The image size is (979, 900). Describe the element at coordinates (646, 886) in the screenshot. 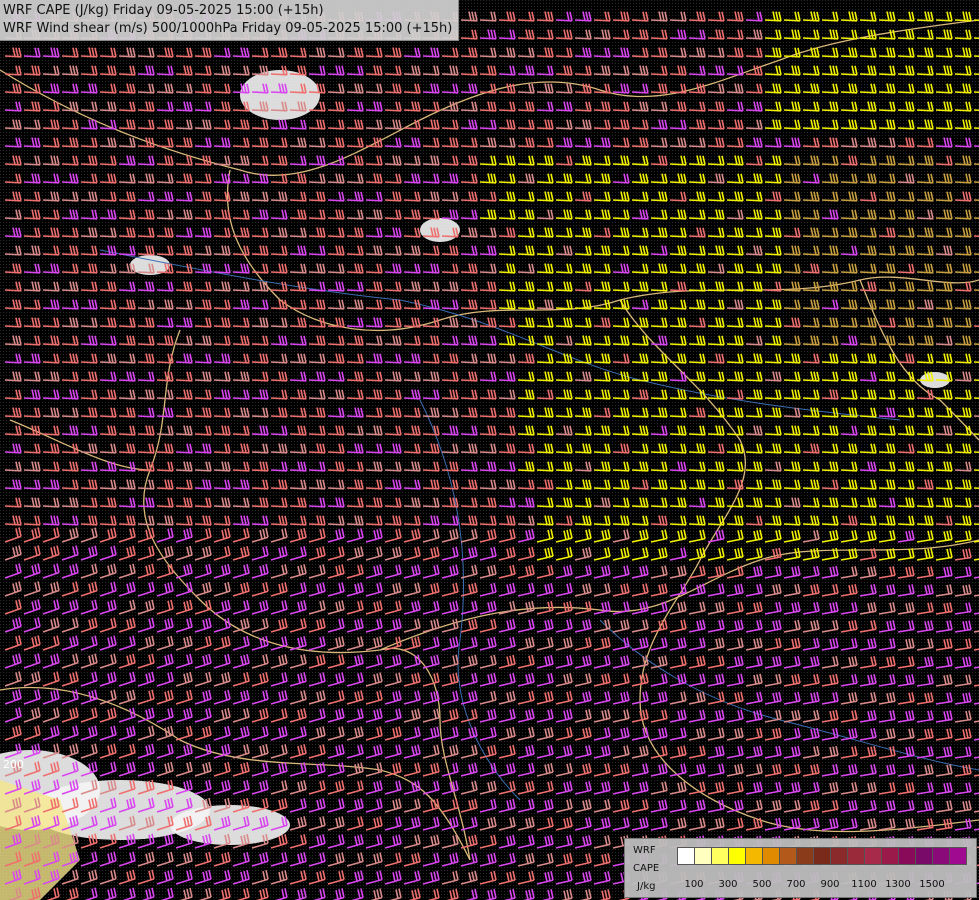

I see `legend-unit: J/kg` at that location.